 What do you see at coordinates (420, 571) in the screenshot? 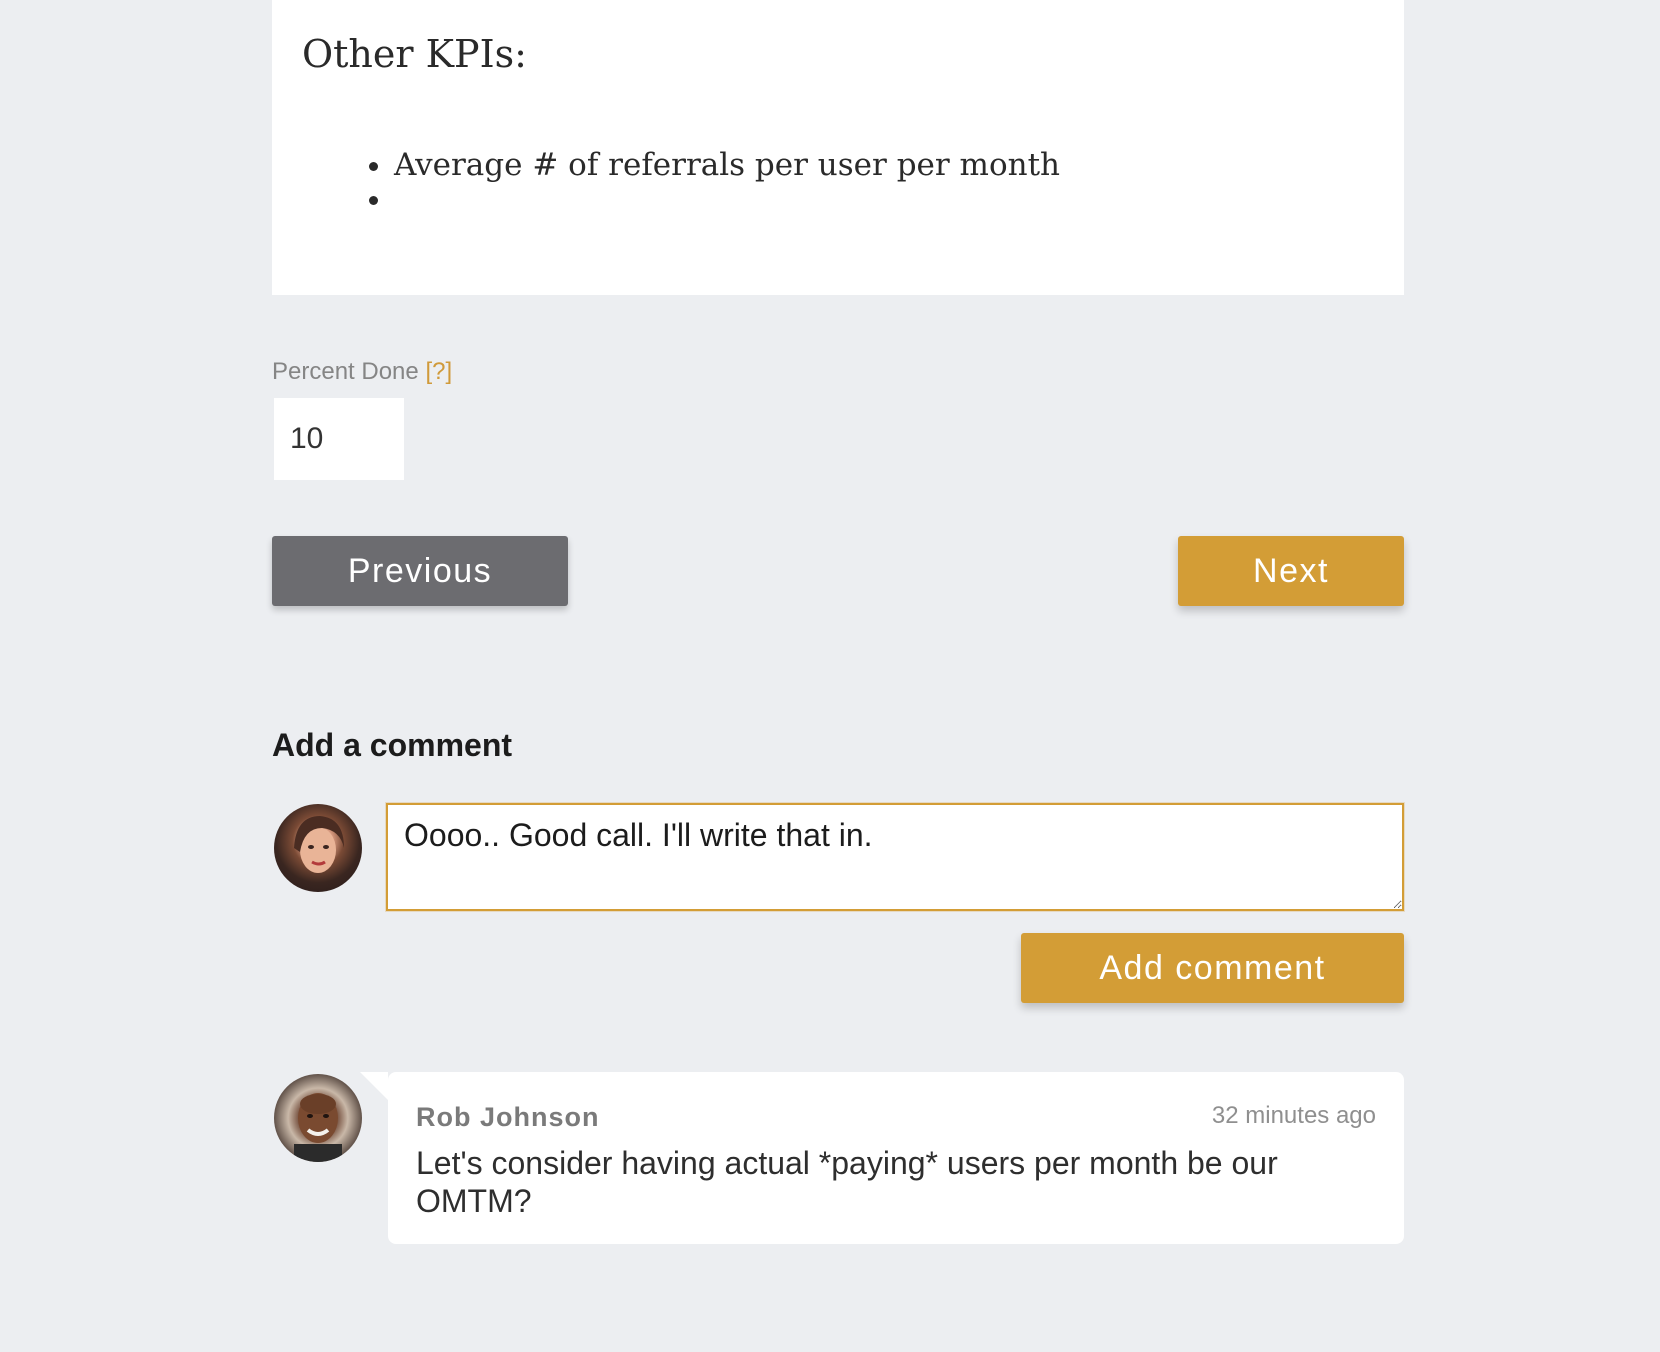
I see `previous-button: Previous` at bounding box center [420, 571].